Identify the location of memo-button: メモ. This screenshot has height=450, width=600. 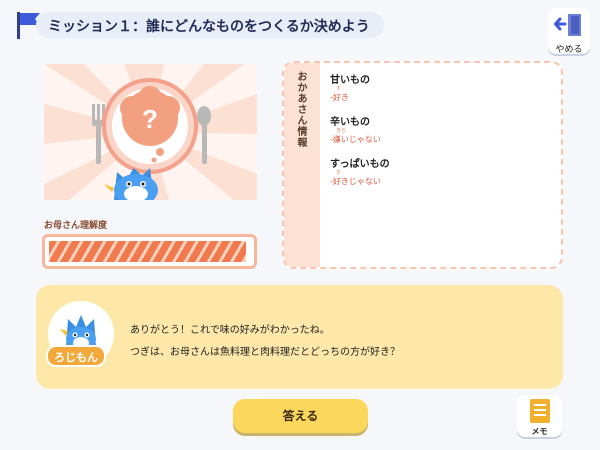
(539, 416).